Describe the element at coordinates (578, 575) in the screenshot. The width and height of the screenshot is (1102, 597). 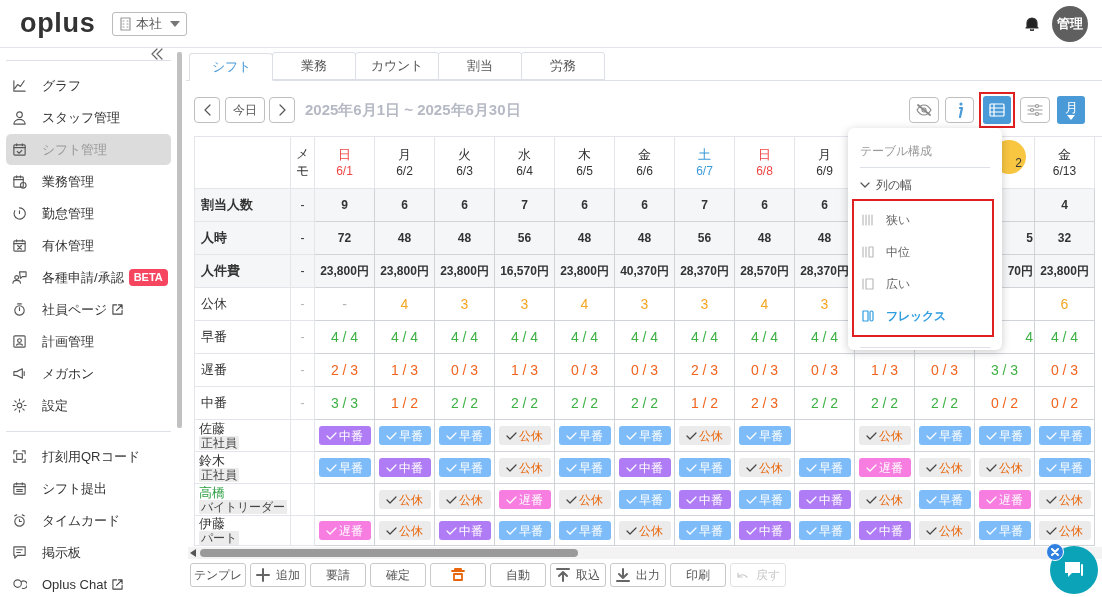
I see `action-button: 取込` at that location.